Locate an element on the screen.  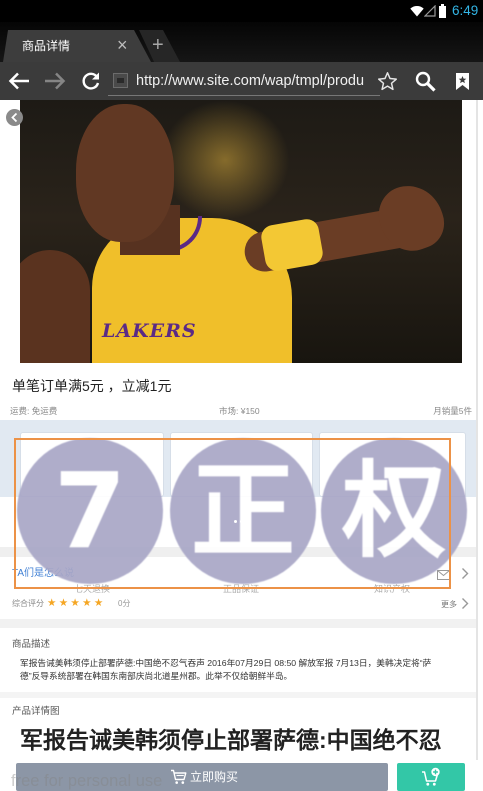
bookmarks-icon is located at coordinates (462, 81).